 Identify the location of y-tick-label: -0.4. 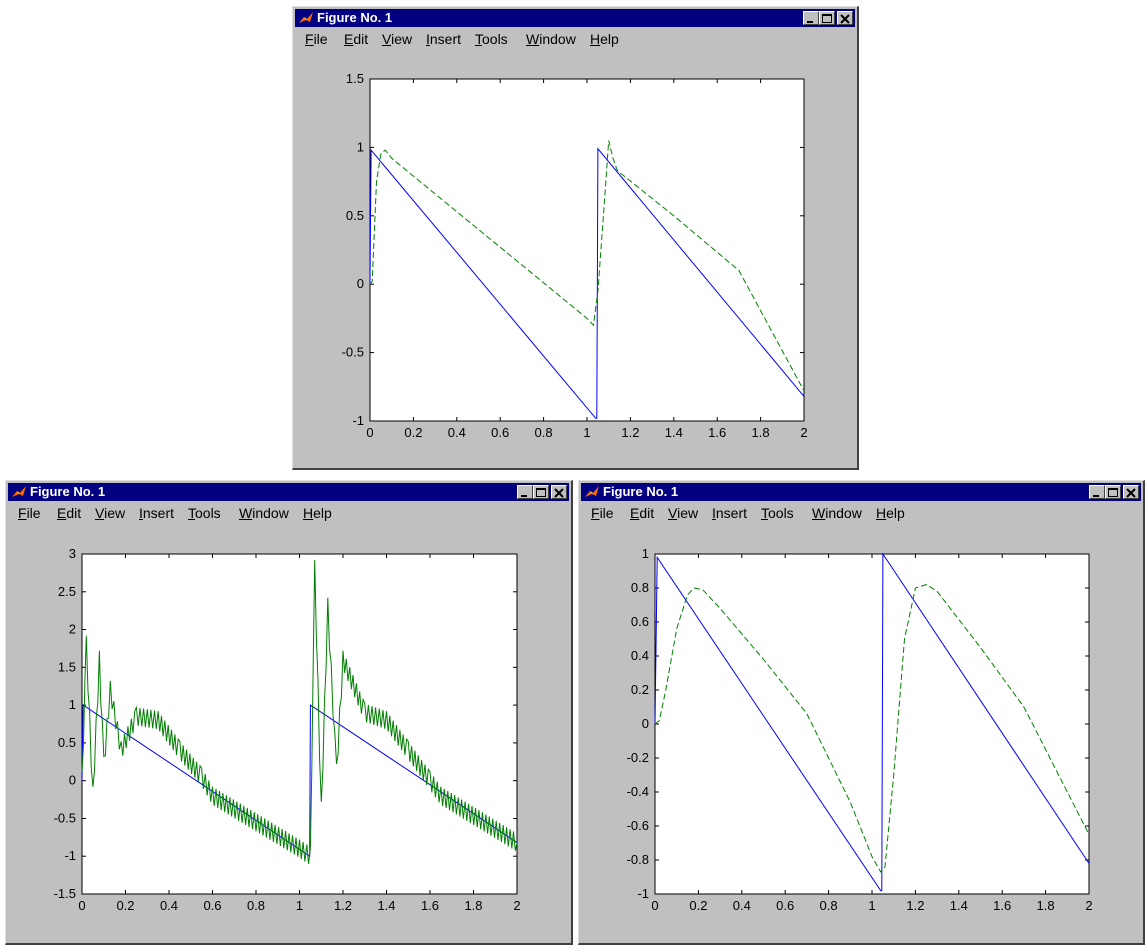
(638, 791).